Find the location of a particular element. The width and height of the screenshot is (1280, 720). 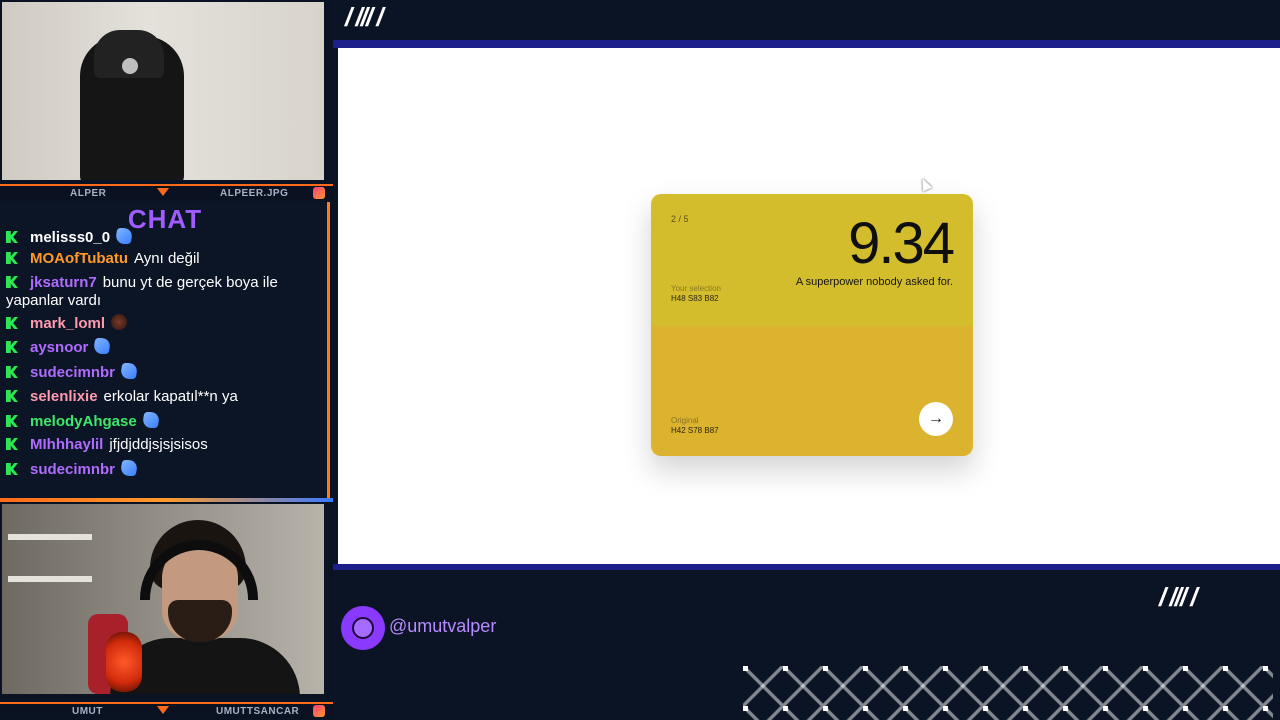

cam-name: UMUT is located at coordinates (87, 711).